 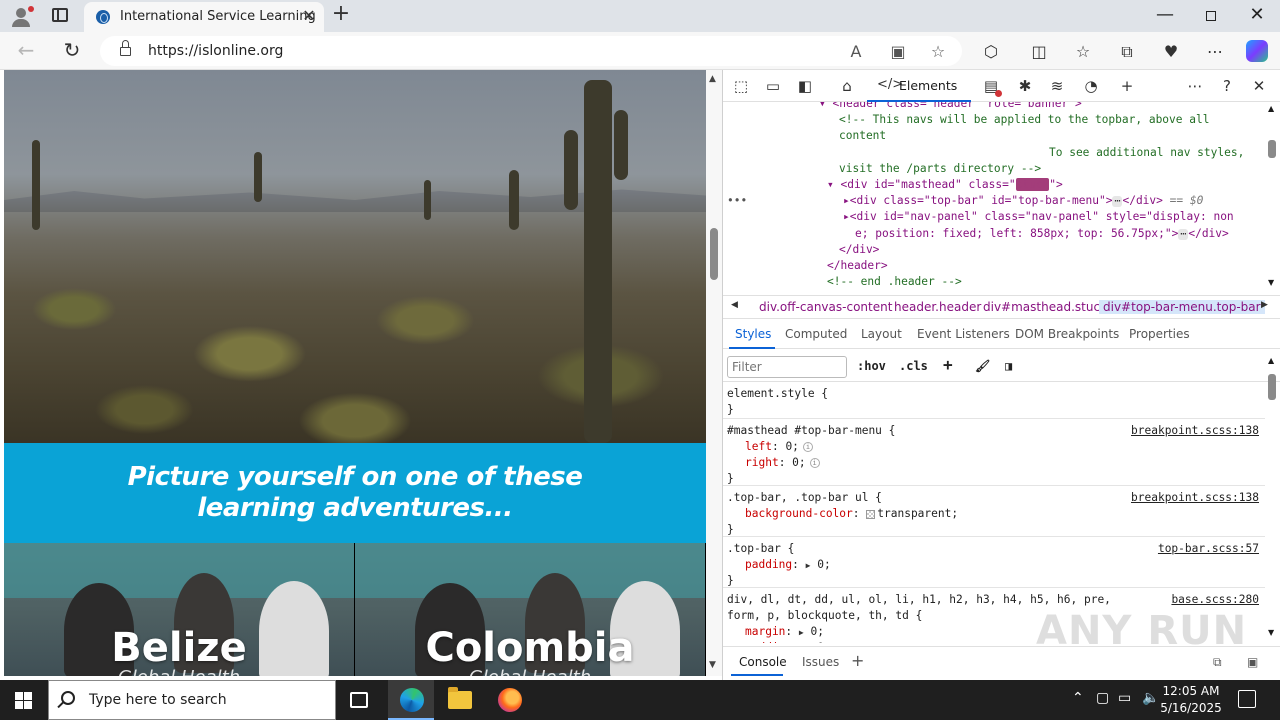 I want to click on computed-sidebar-icon: ◨, so click(x=1008, y=366).